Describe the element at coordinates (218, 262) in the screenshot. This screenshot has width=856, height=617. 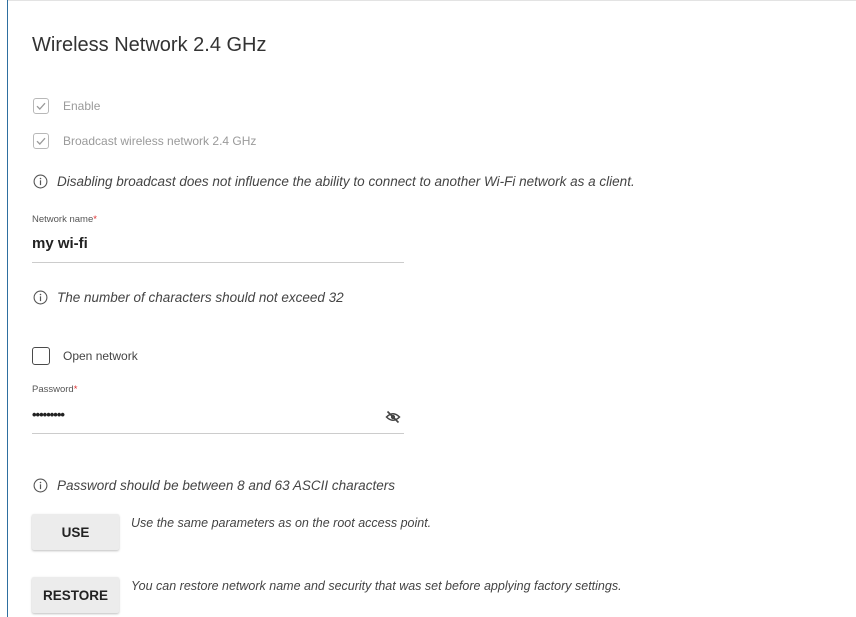
I see `network-name-underline` at that location.